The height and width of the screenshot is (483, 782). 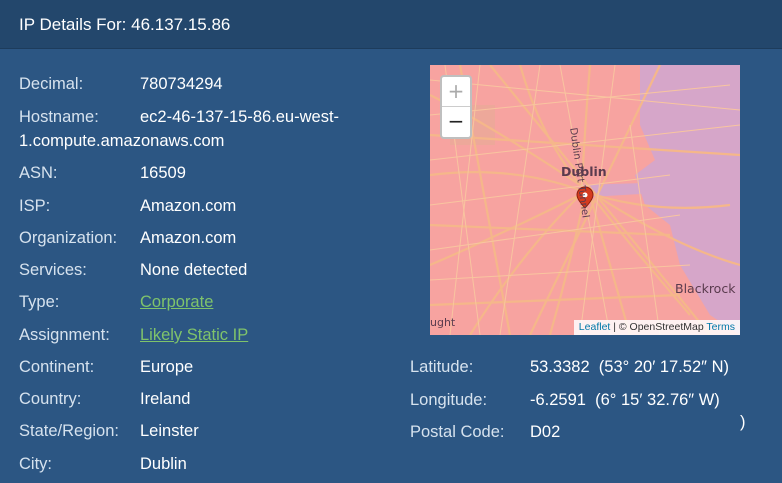 I want to click on decimal-value: 780734294, so click(x=181, y=84).